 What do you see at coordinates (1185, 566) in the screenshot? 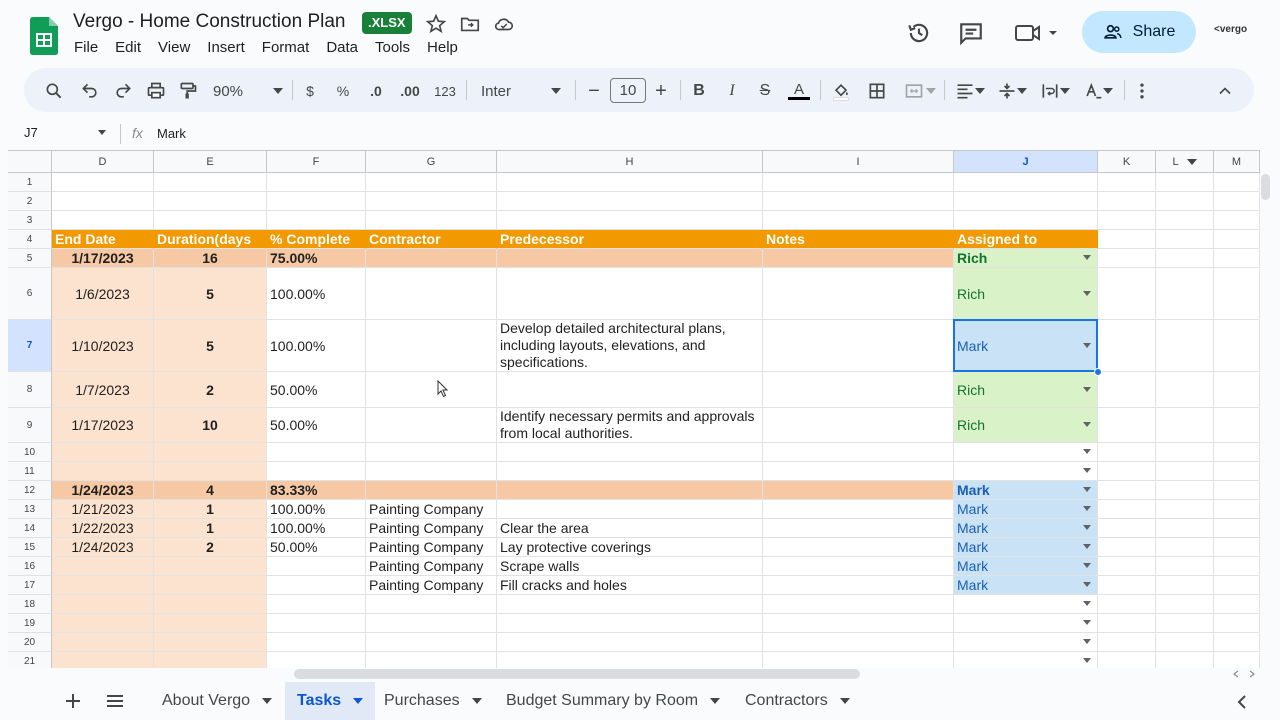
I see `cell-l16` at bounding box center [1185, 566].